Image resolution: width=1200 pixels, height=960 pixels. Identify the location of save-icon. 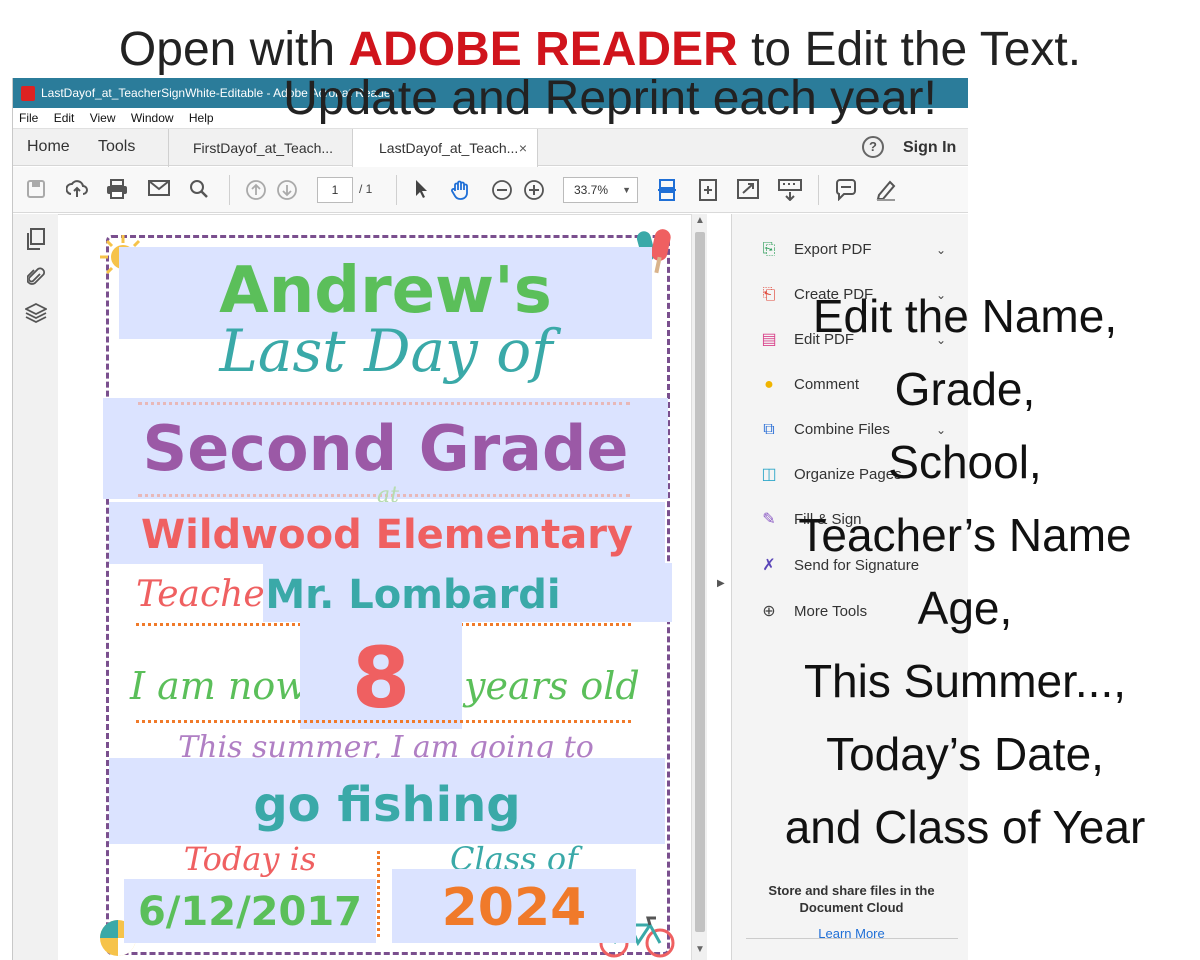
(36, 190).